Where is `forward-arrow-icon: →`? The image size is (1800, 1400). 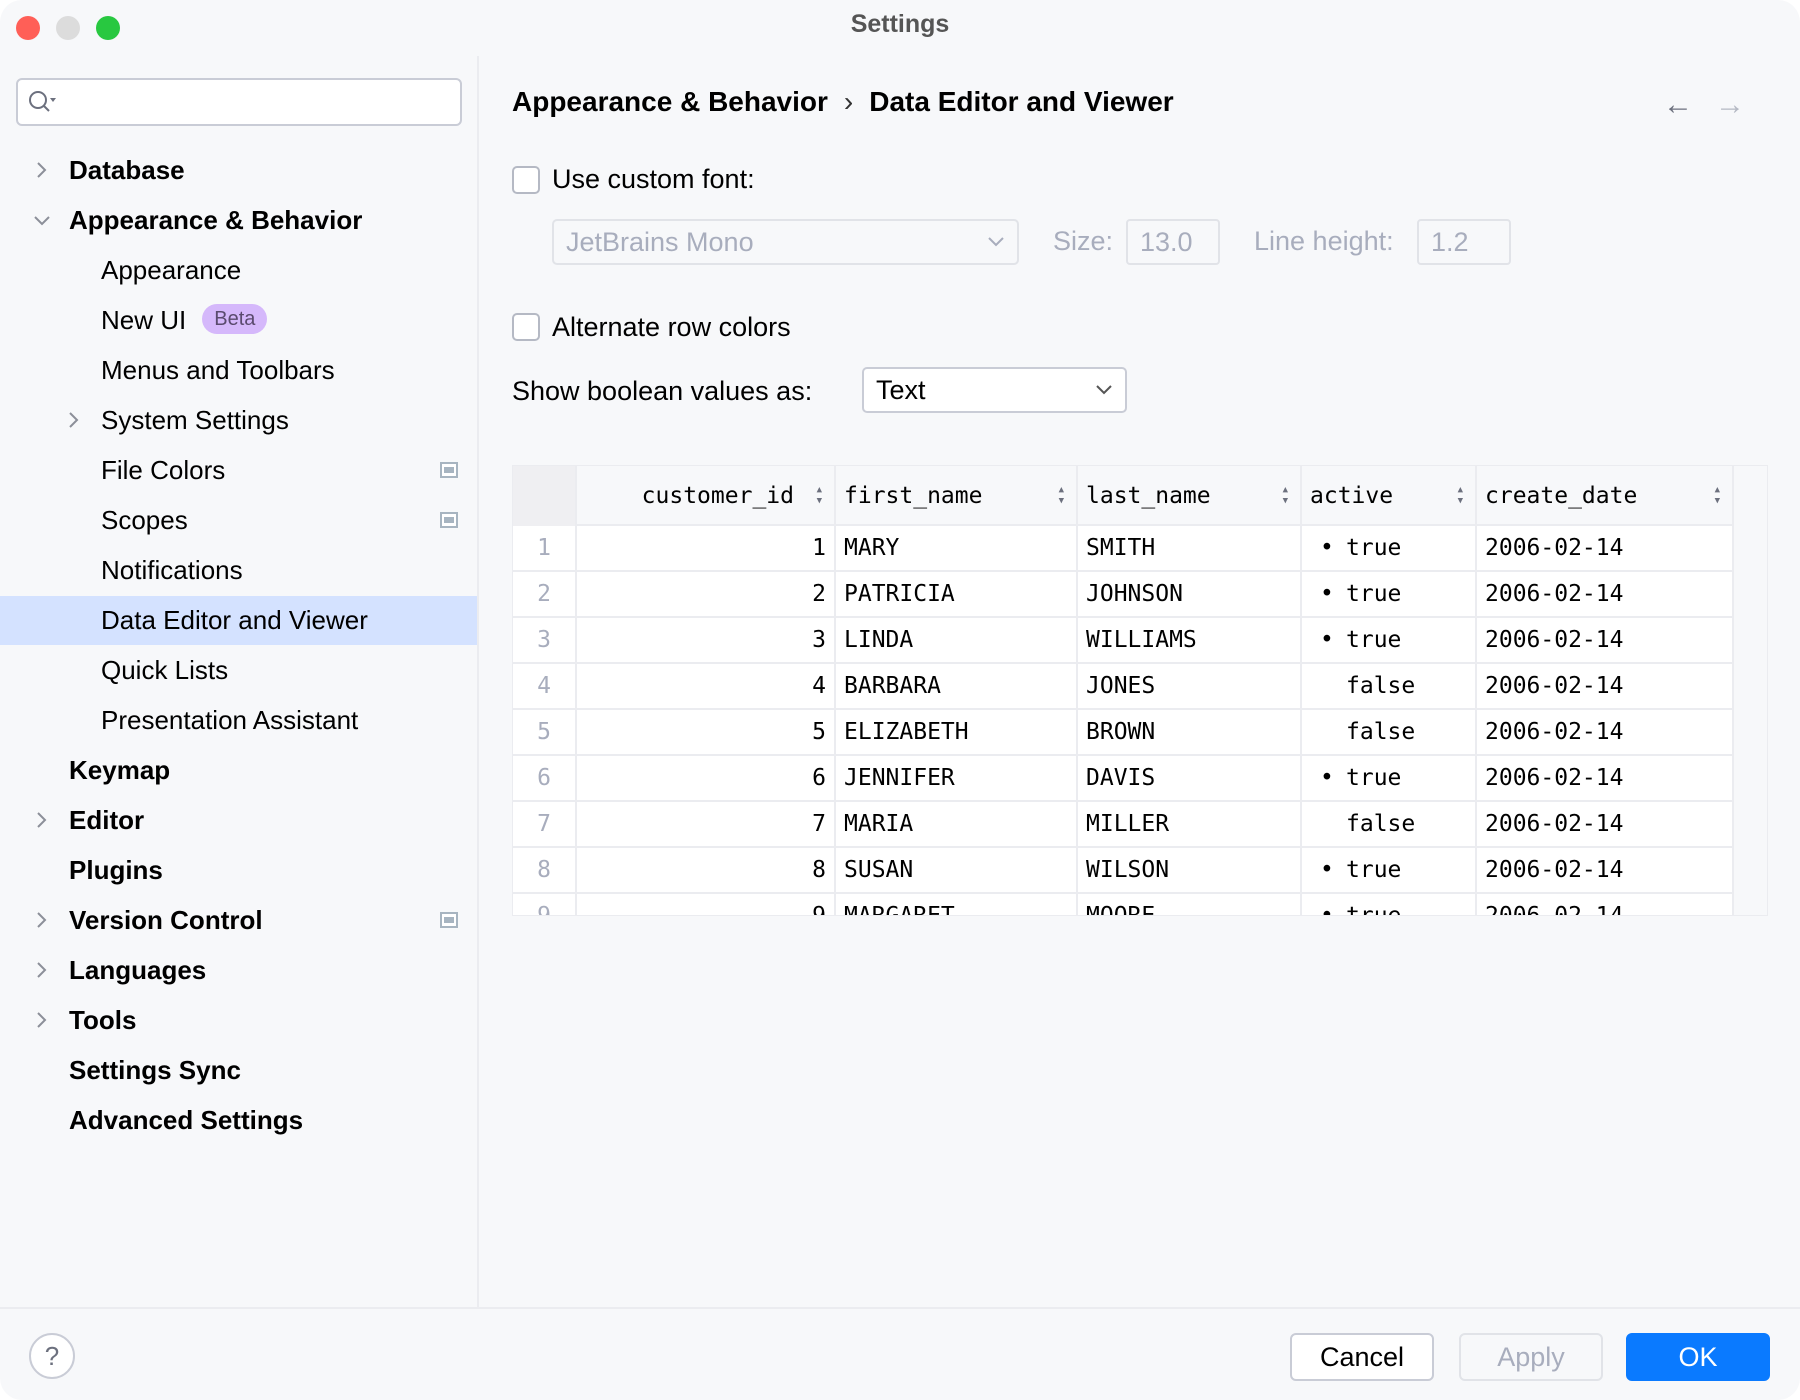 forward-arrow-icon: → is located at coordinates (1730, 105).